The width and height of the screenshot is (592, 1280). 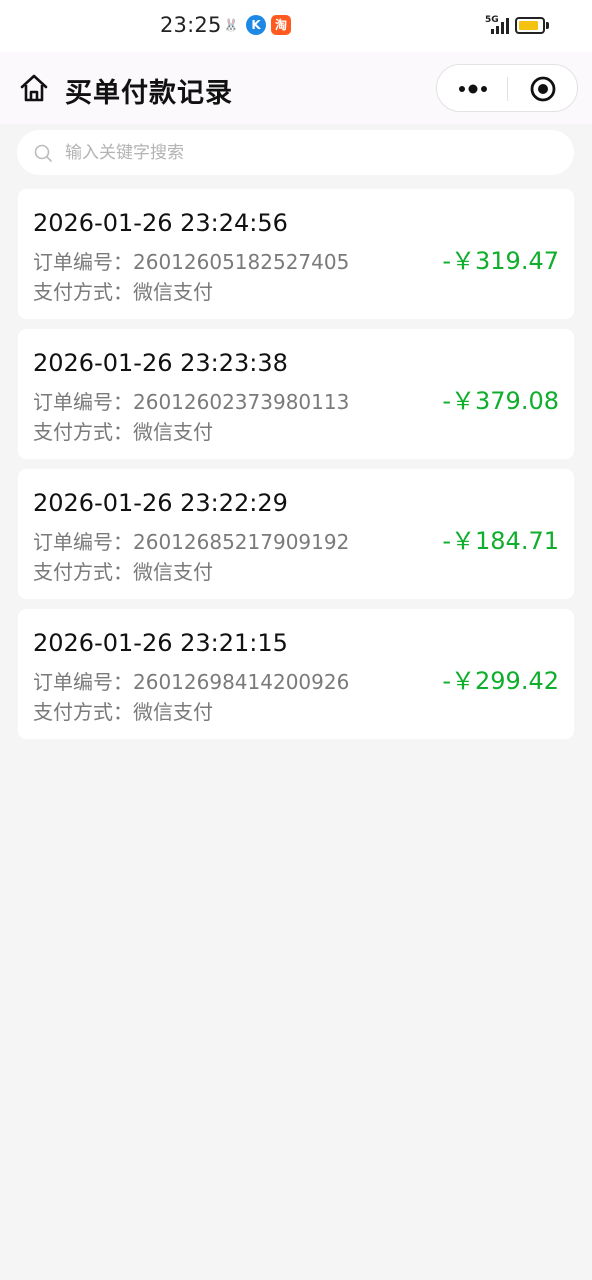 What do you see at coordinates (241, 262) in the screenshot?
I see `order-number: 26012605182527405` at bounding box center [241, 262].